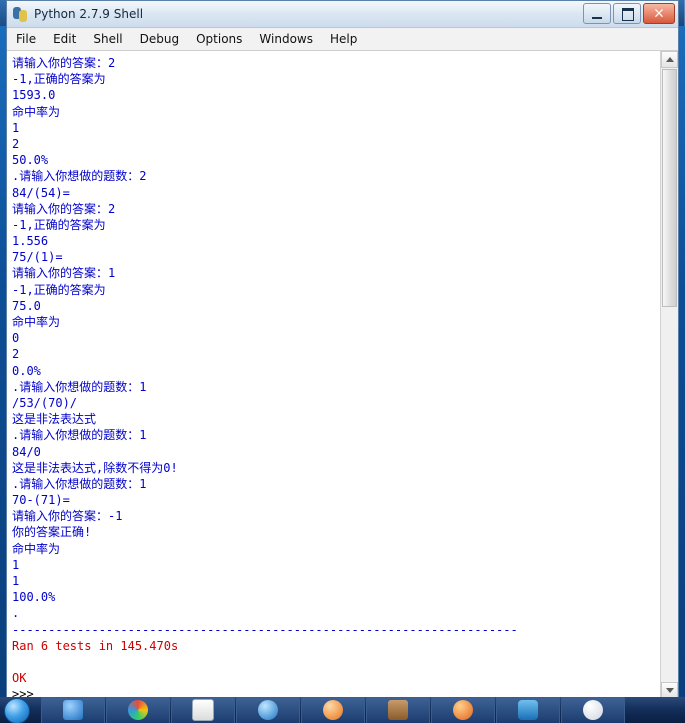 This screenshot has width=685, height=723. What do you see at coordinates (19, 678) in the screenshot?
I see `console-line: OK` at bounding box center [19, 678].